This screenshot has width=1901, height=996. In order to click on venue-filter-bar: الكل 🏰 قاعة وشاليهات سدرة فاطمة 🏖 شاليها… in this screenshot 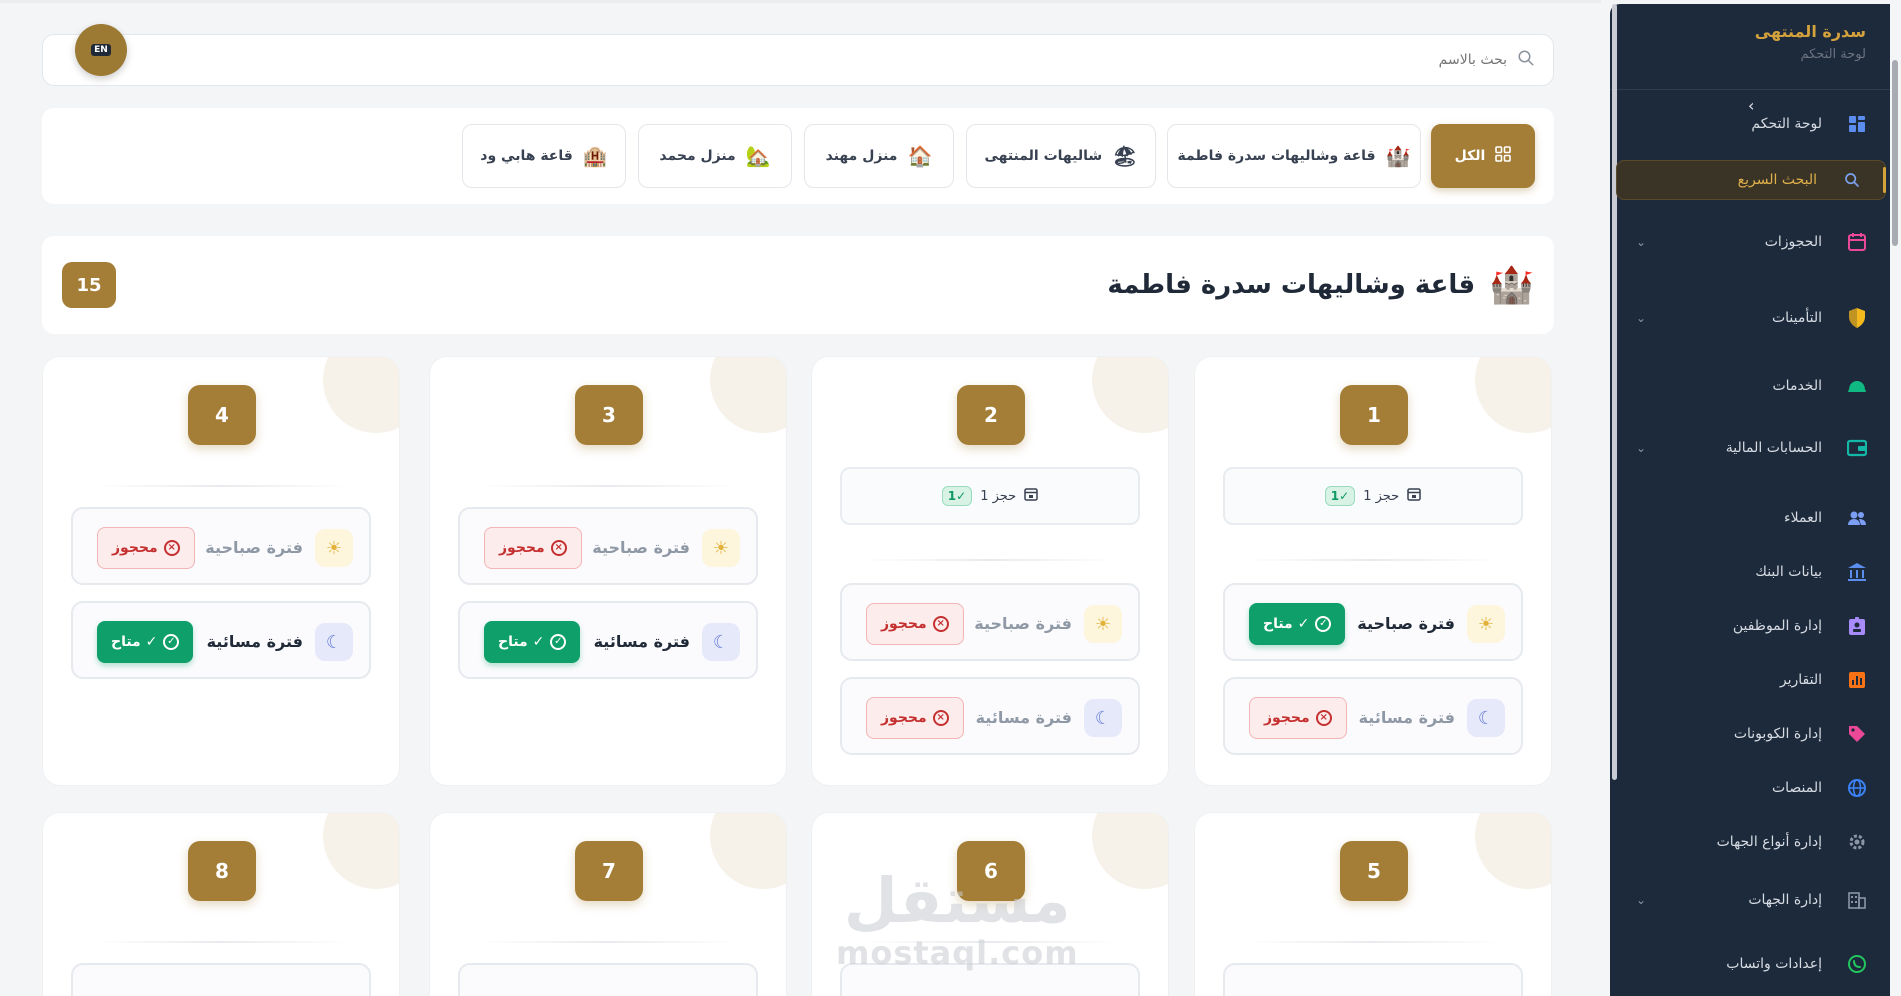, I will do `click(798, 156)`.